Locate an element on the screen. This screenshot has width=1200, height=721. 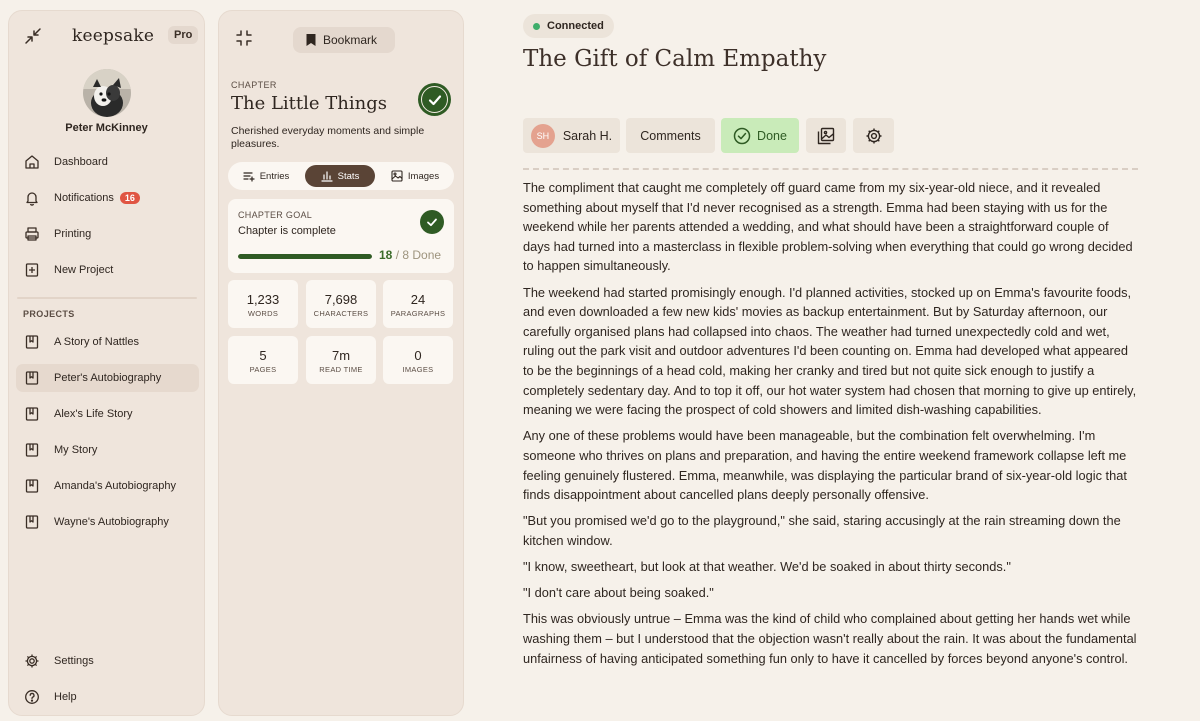
stat-pages: 5 PAGES is located at coordinates (263, 360).